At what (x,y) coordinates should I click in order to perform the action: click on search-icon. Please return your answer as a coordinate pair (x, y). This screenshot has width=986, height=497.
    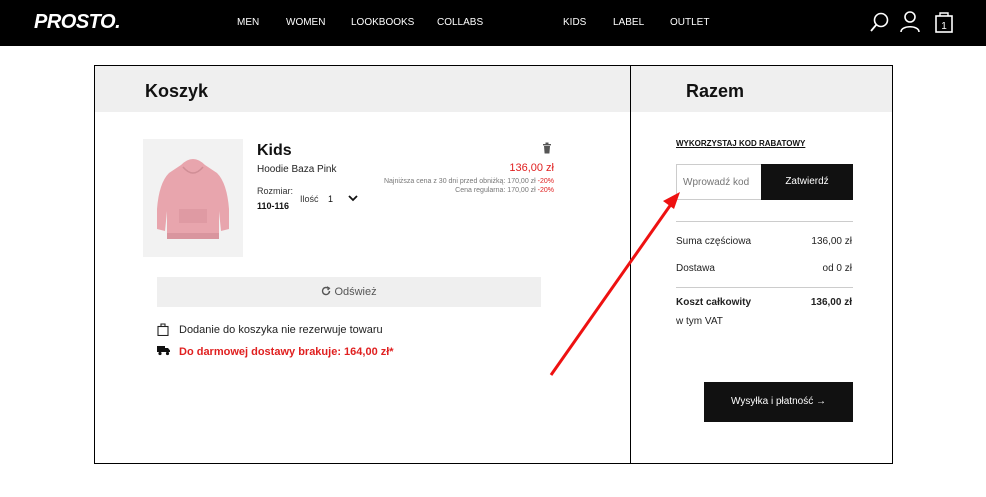
    Looking at the image, I should click on (880, 22).